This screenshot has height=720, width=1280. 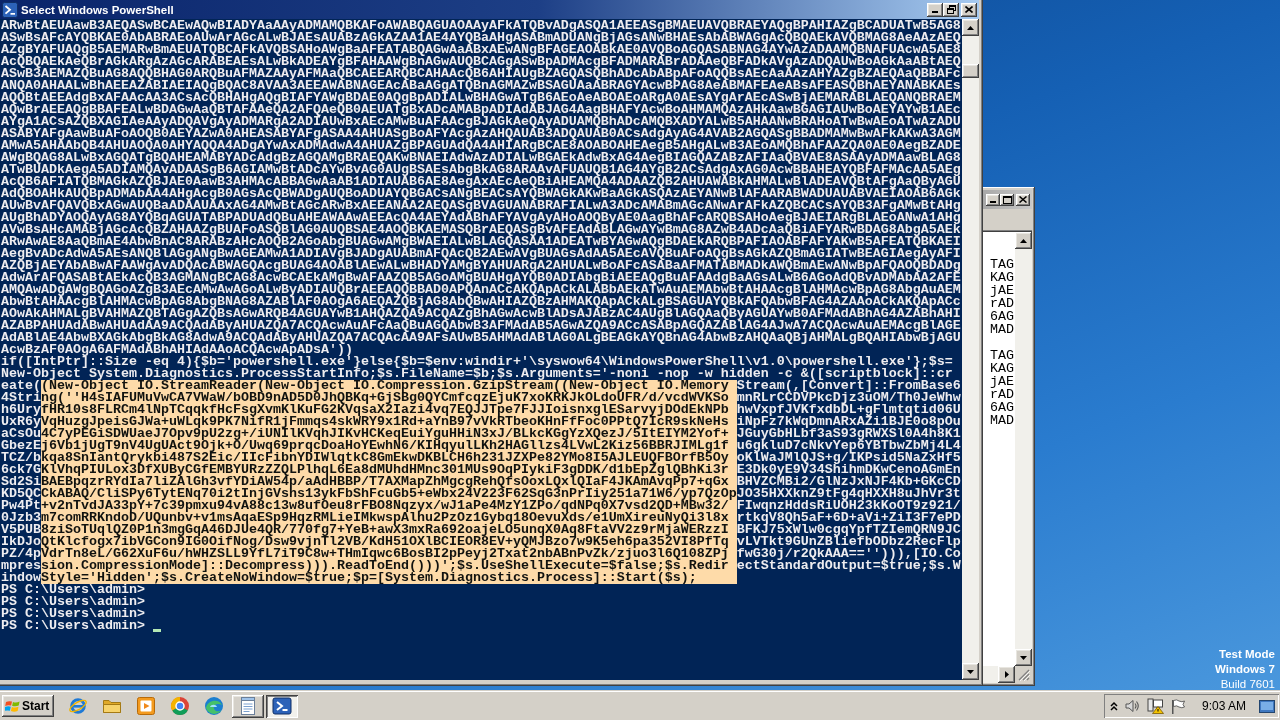 I want to click on console-text: BFKJ75xWlw0cgqYpfTZIemQRN9JC, so click(x=848, y=530).